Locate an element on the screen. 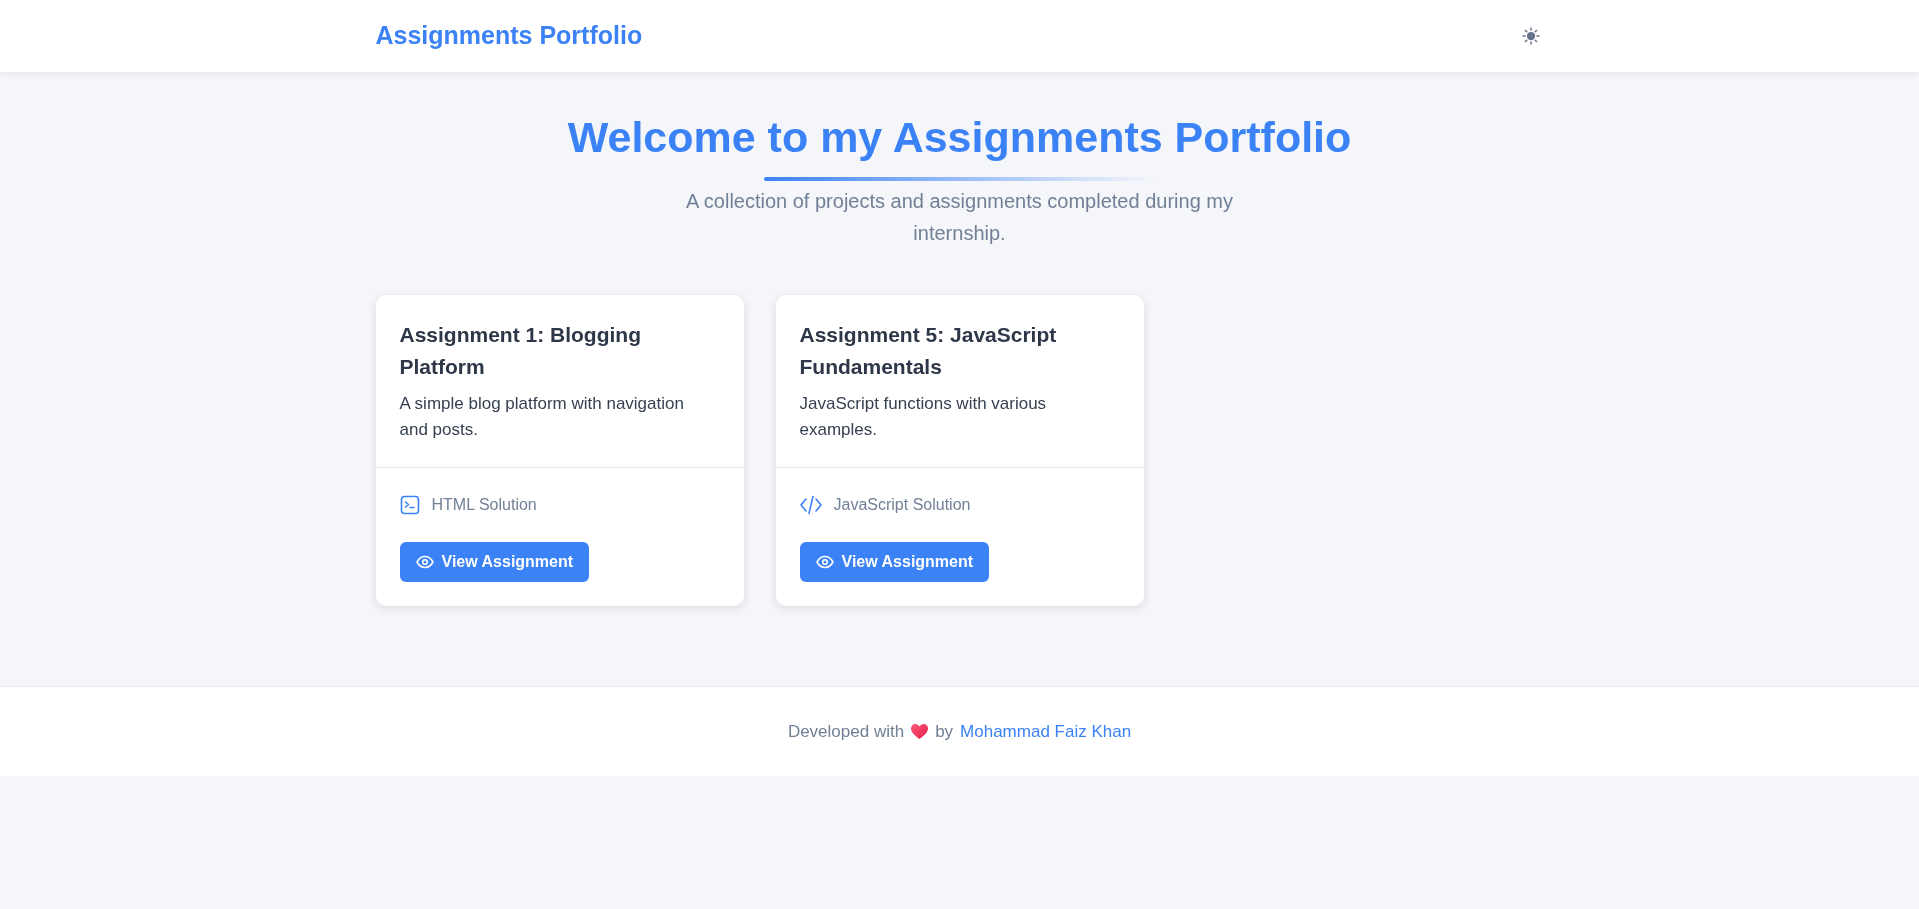 This screenshot has height=909, width=1919. footer-text: by is located at coordinates (944, 731).